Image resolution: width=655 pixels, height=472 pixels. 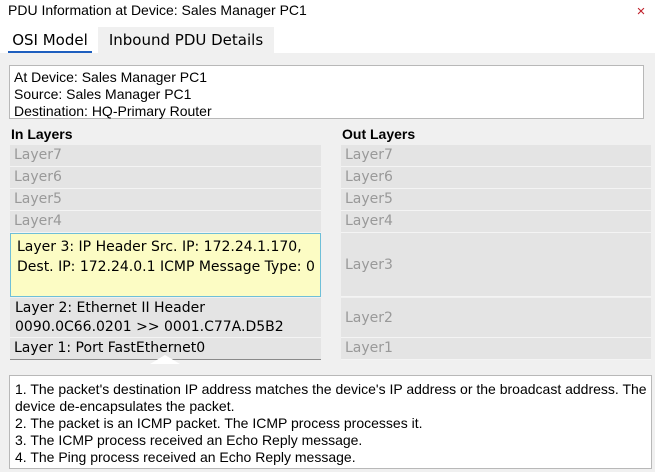 What do you see at coordinates (42, 134) in the screenshot?
I see `in-layers-header: In Layers` at bounding box center [42, 134].